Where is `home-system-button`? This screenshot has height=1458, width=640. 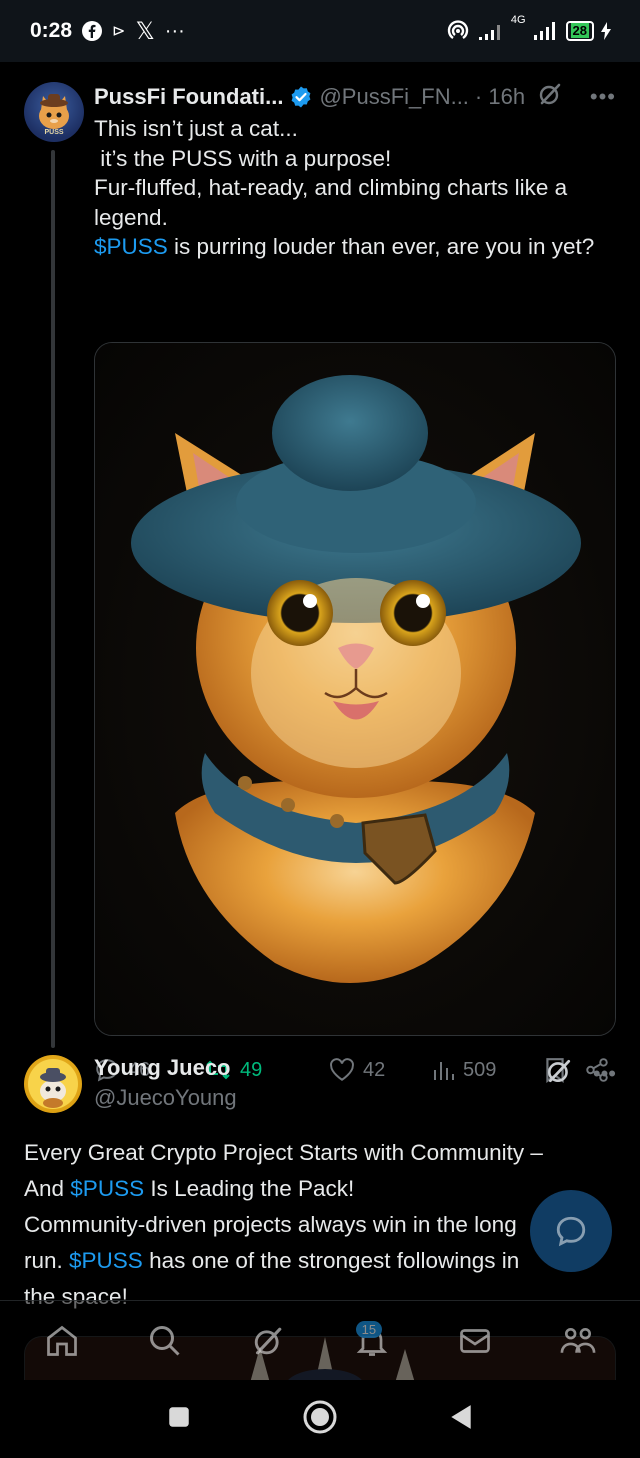
home-system-button is located at coordinates (320, 1419).